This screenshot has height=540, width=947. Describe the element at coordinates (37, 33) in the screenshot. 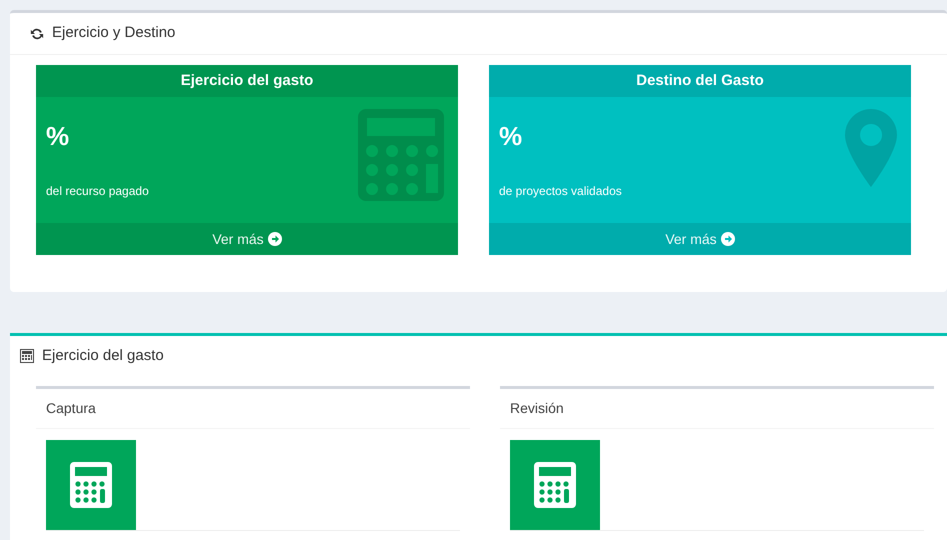

I see `refresh-icon` at that location.